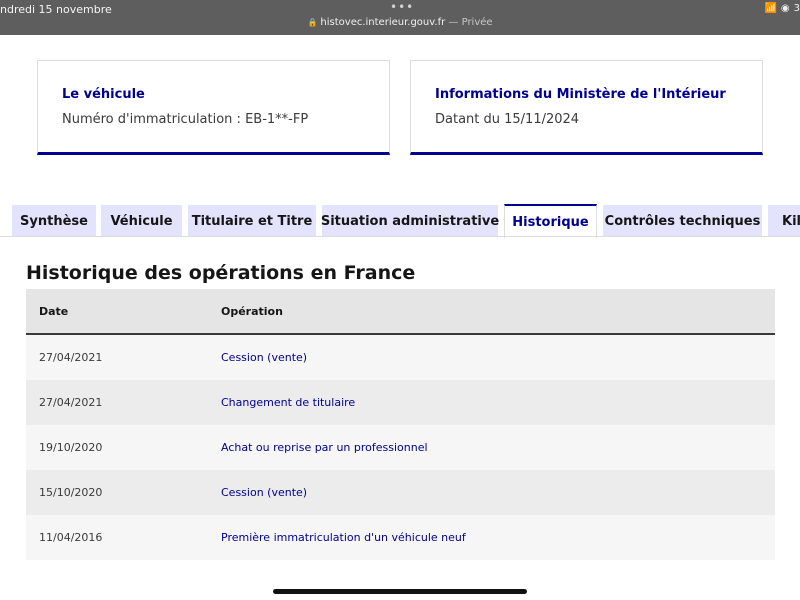 This screenshot has height=600, width=800. Describe the element at coordinates (54, 311) in the screenshot. I see `column-header-date: Date` at that location.